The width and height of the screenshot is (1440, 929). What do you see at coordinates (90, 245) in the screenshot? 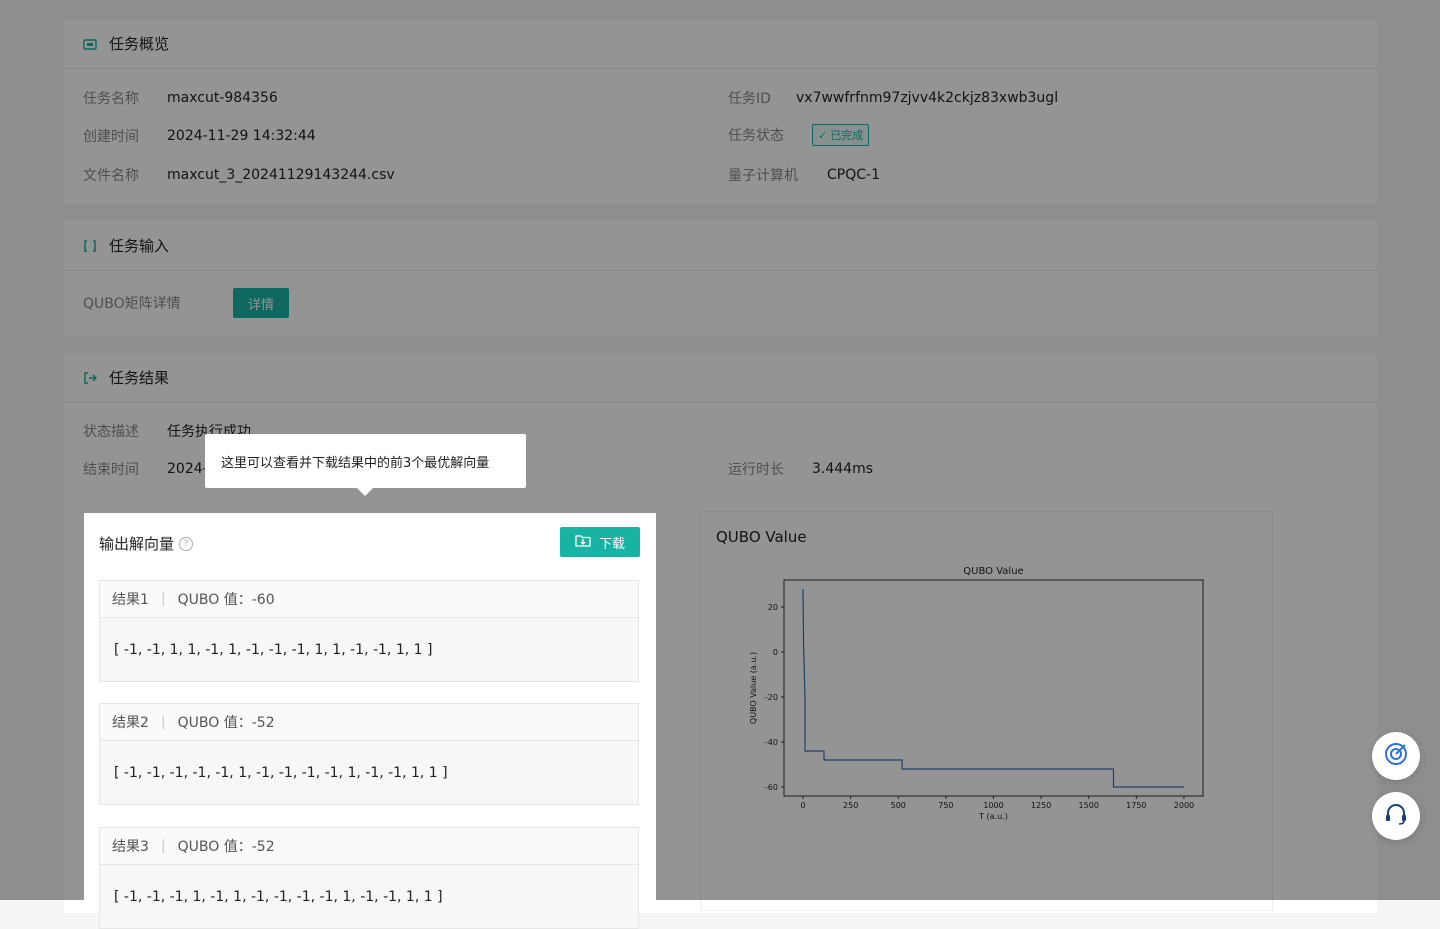
I see `brackets-icon` at bounding box center [90, 245].